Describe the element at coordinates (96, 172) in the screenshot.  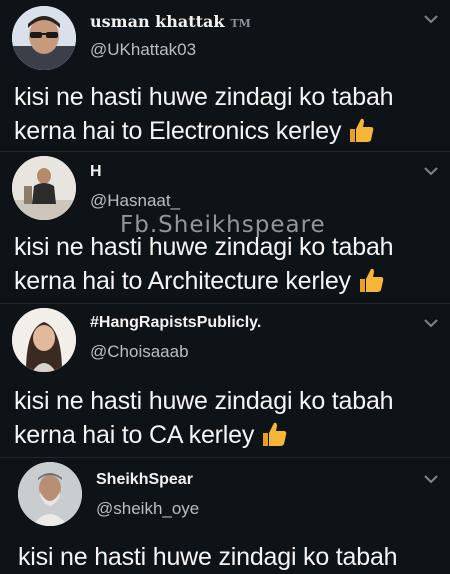
I see `user-name: H` at that location.